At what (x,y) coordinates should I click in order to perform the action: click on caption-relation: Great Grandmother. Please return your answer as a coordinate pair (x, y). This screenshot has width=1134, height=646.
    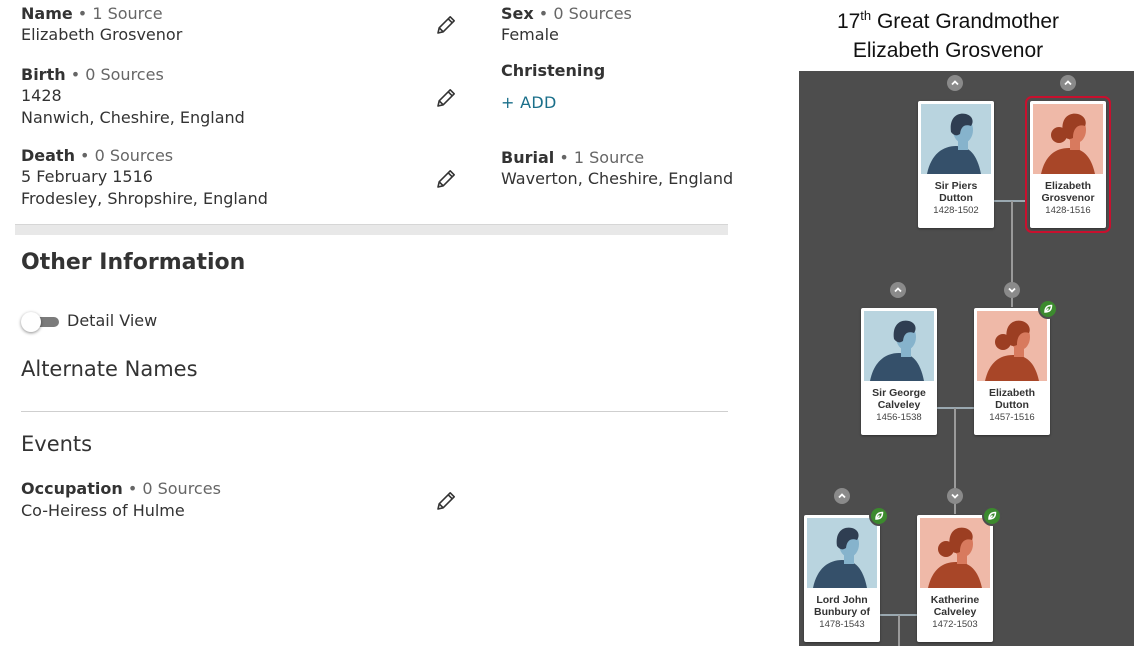
    Looking at the image, I should click on (965, 21).